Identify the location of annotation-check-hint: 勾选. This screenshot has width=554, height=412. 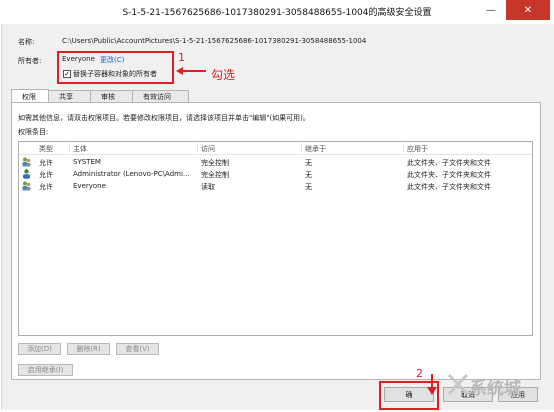
(223, 75).